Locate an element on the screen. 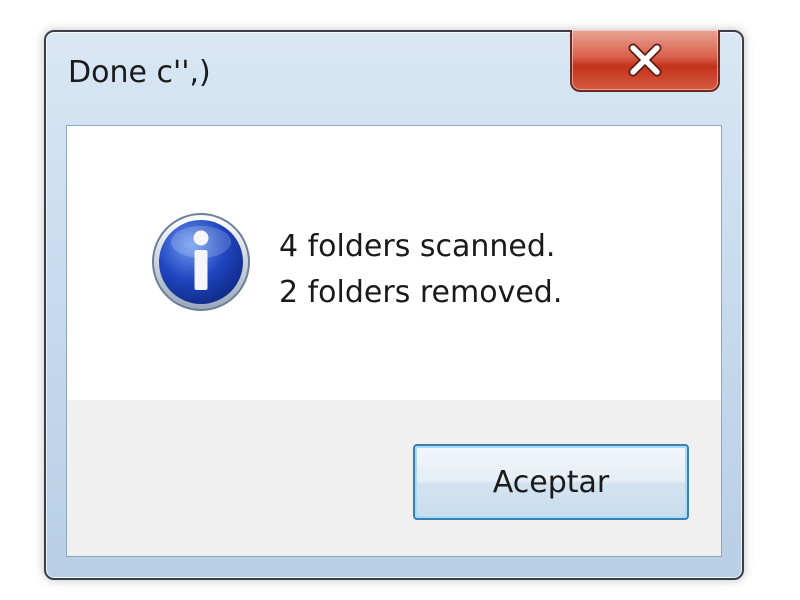 The image size is (800, 600). message-line-scanned: 4 folders scanned. is located at coordinates (417, 246).